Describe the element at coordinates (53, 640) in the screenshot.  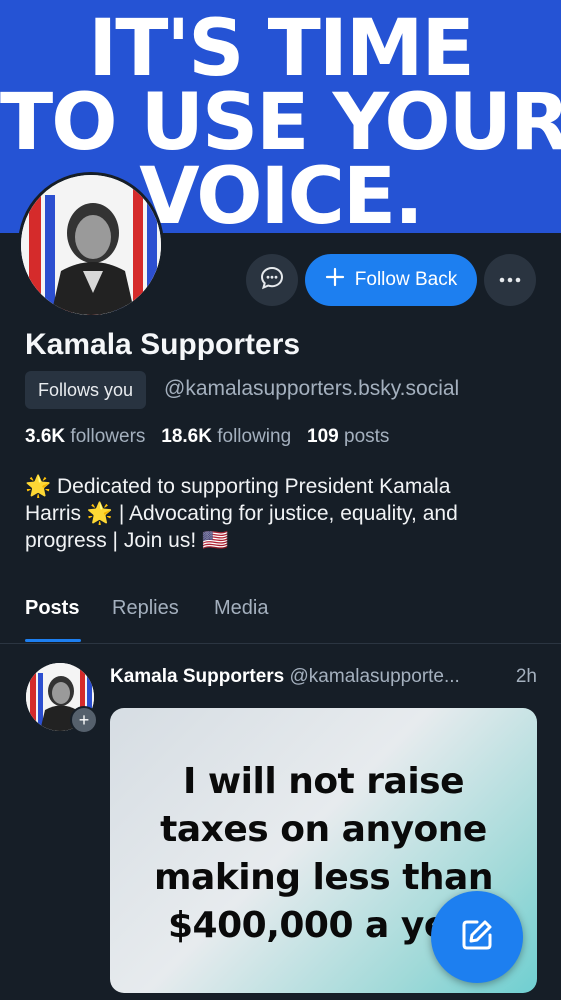
I see `active-tab-indicator` at that location.